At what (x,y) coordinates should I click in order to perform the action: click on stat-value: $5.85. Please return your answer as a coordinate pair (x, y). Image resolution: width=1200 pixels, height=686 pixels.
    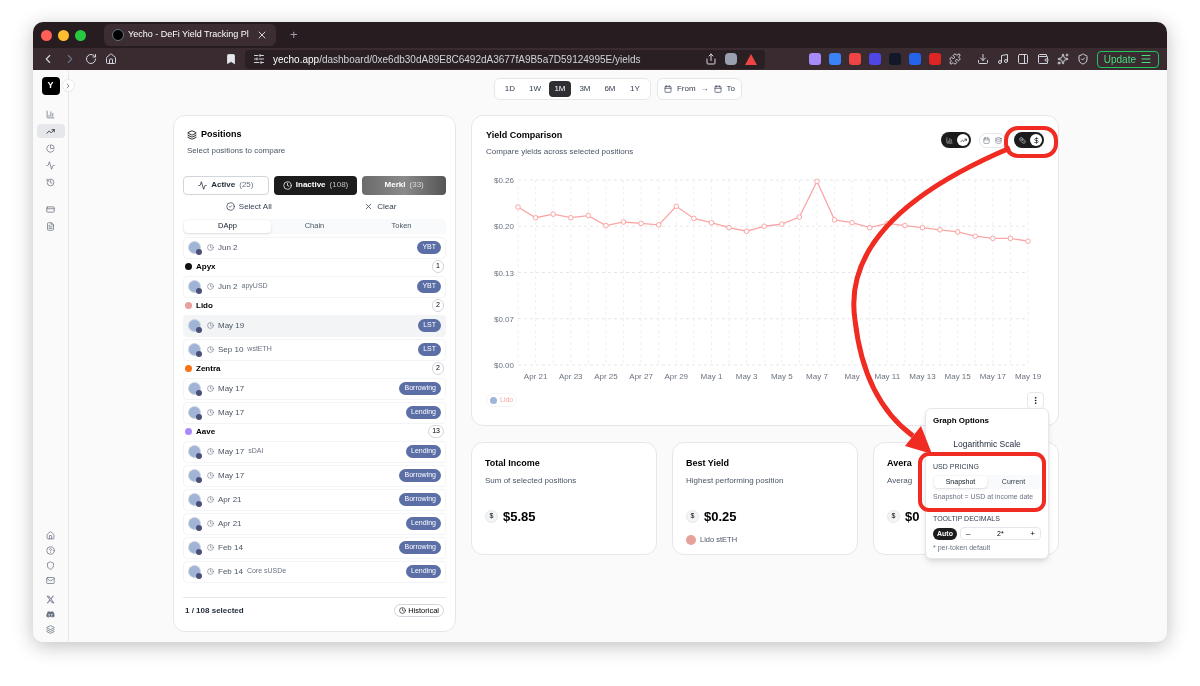
    Looking at the image, I should click on (519, 516).